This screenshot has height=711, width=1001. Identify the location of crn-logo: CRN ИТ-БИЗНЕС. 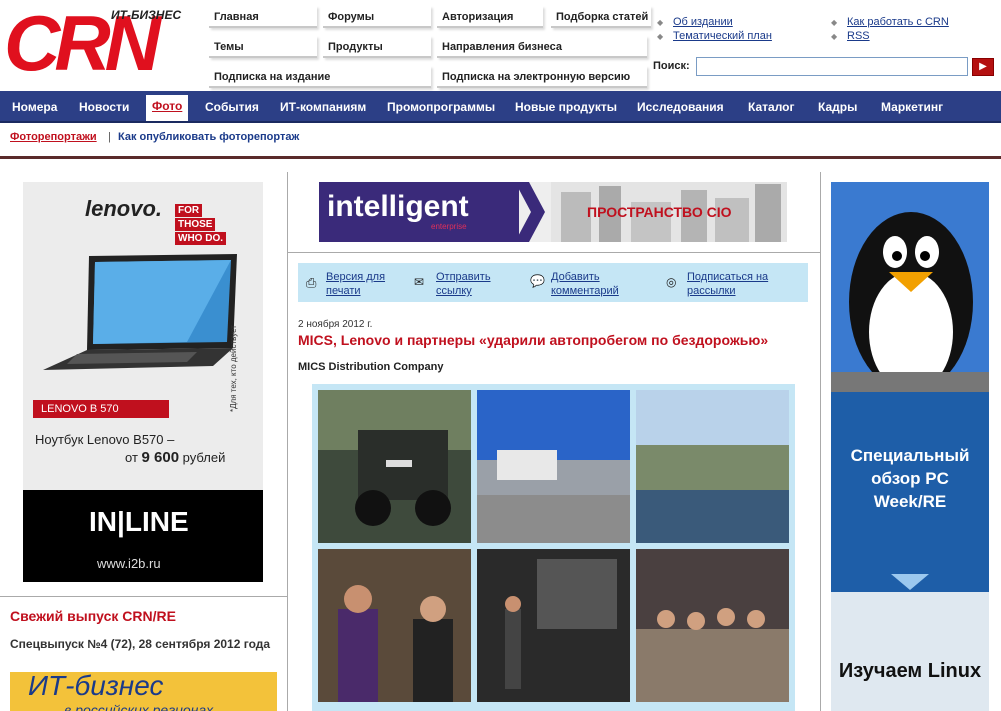
(97, 45).